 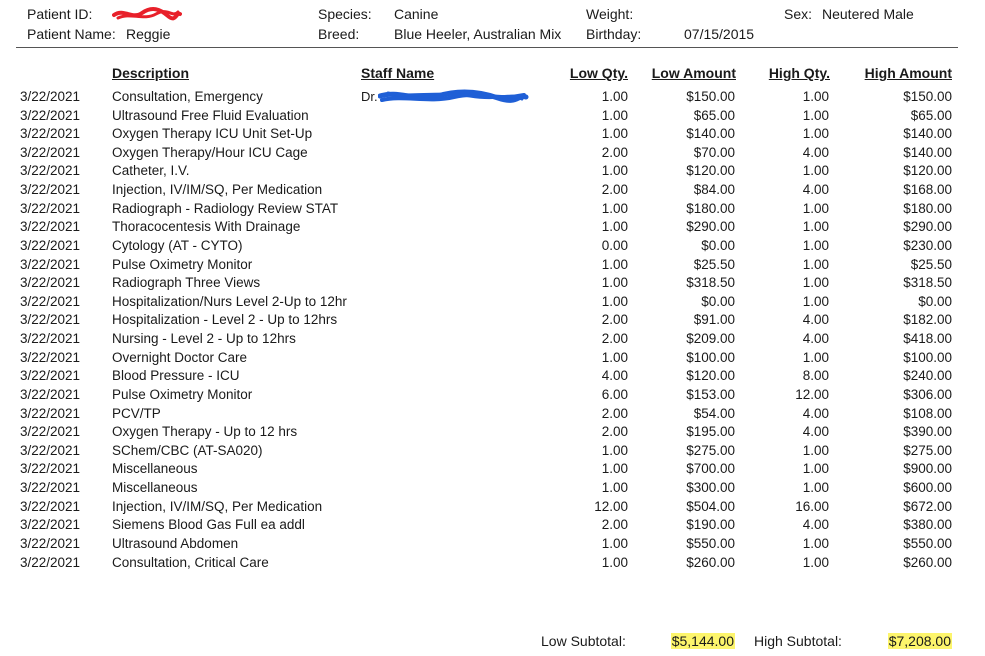 What do you see at coordinates (714, 320) in the screenshot?
I see `row-low-amount: $91.00` at bounding box center [714, 320].